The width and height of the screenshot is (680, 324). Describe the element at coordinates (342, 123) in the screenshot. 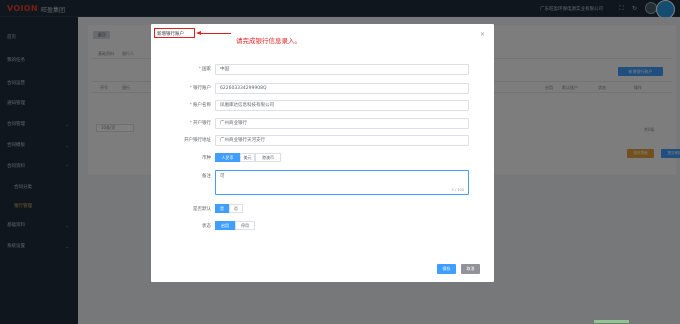

I see `bank-input: 广州商业银行` at that location.